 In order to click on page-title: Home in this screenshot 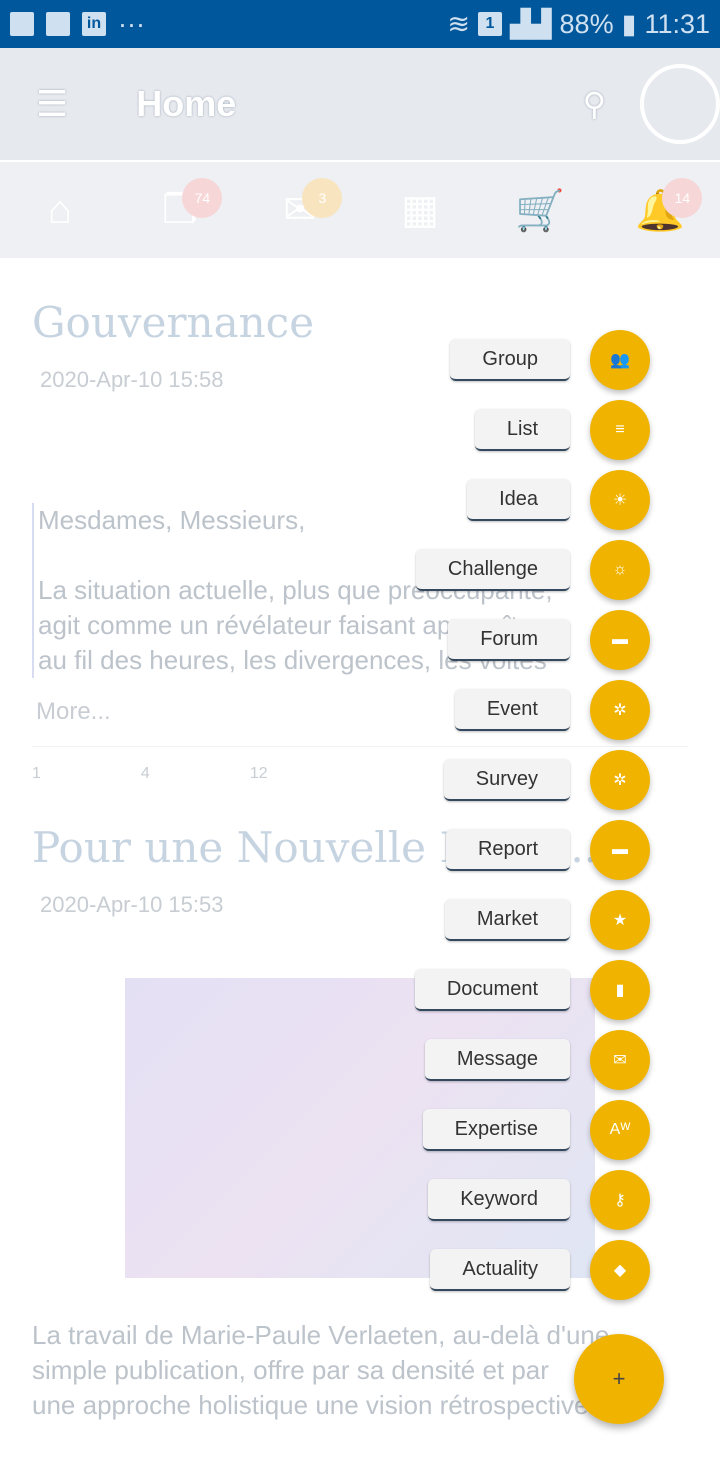, I will do `click(186, 103)`.